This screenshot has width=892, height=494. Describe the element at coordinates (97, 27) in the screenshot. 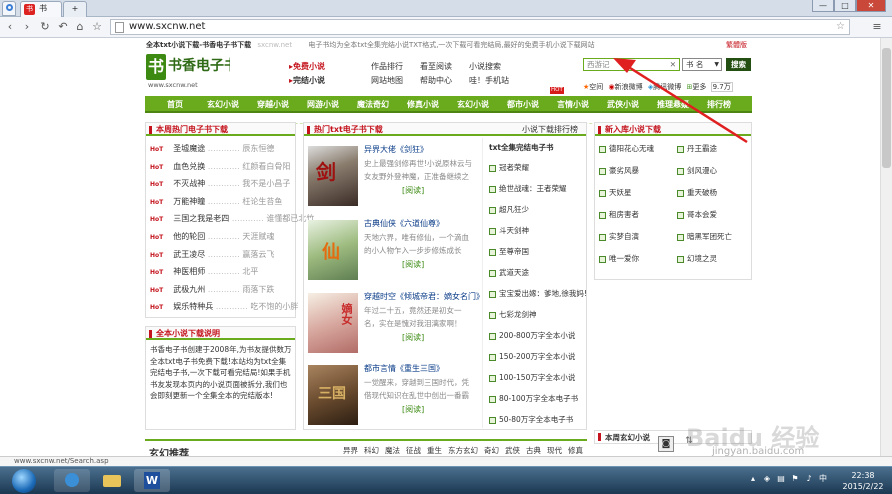

I see `bookmark-star-icon: ☆` at that location.